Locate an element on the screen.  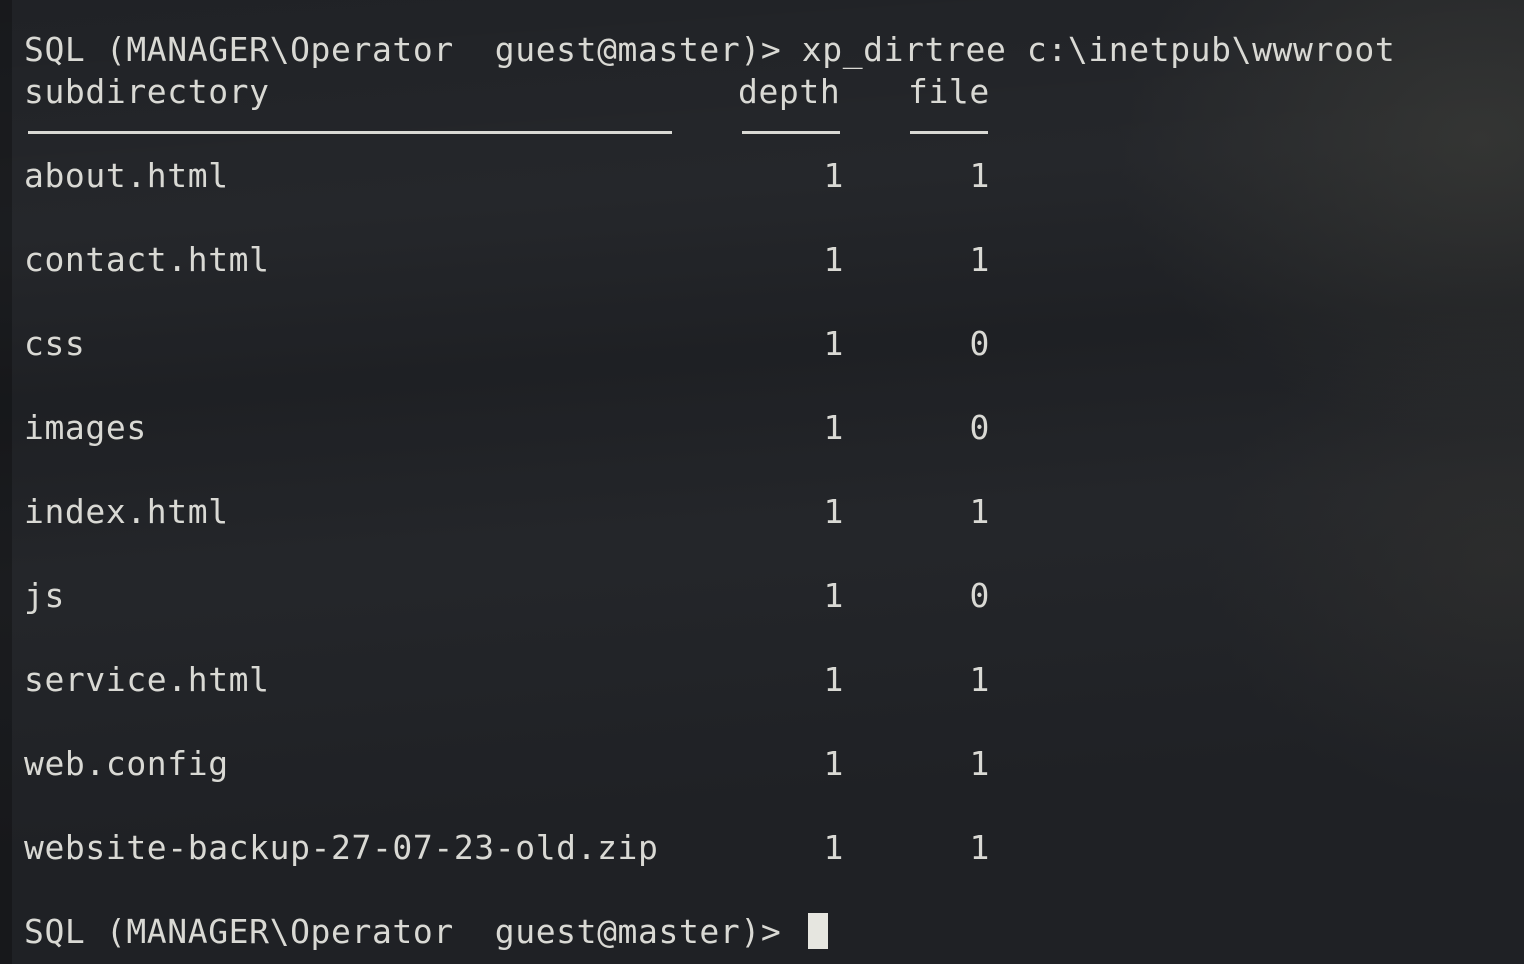
row-subdirectory: web.config is located at coordinates (126, 763).